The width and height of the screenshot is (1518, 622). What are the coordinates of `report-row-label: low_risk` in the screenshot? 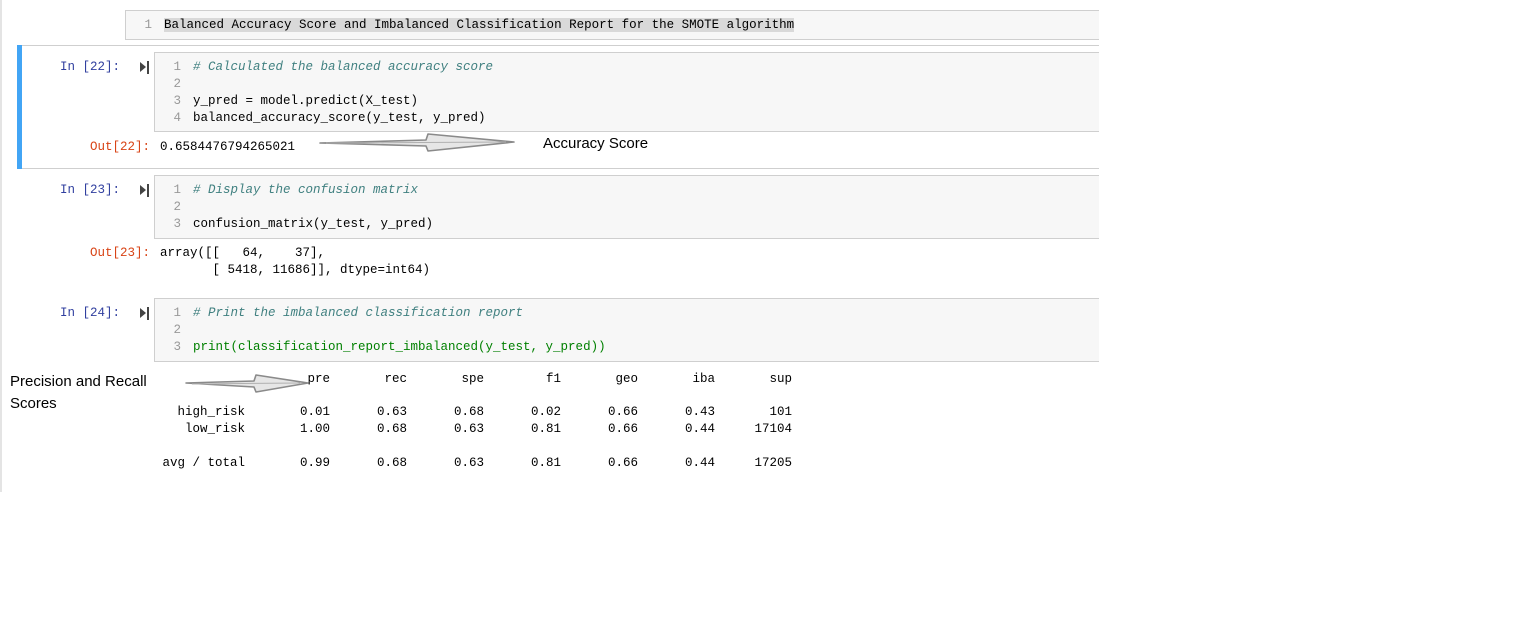 It's located at (214, 429).